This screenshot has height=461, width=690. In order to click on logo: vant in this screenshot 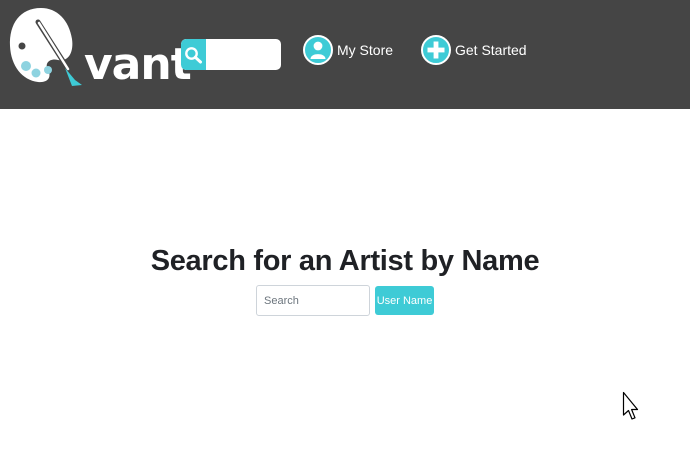, I will do `click(100, 48)`.